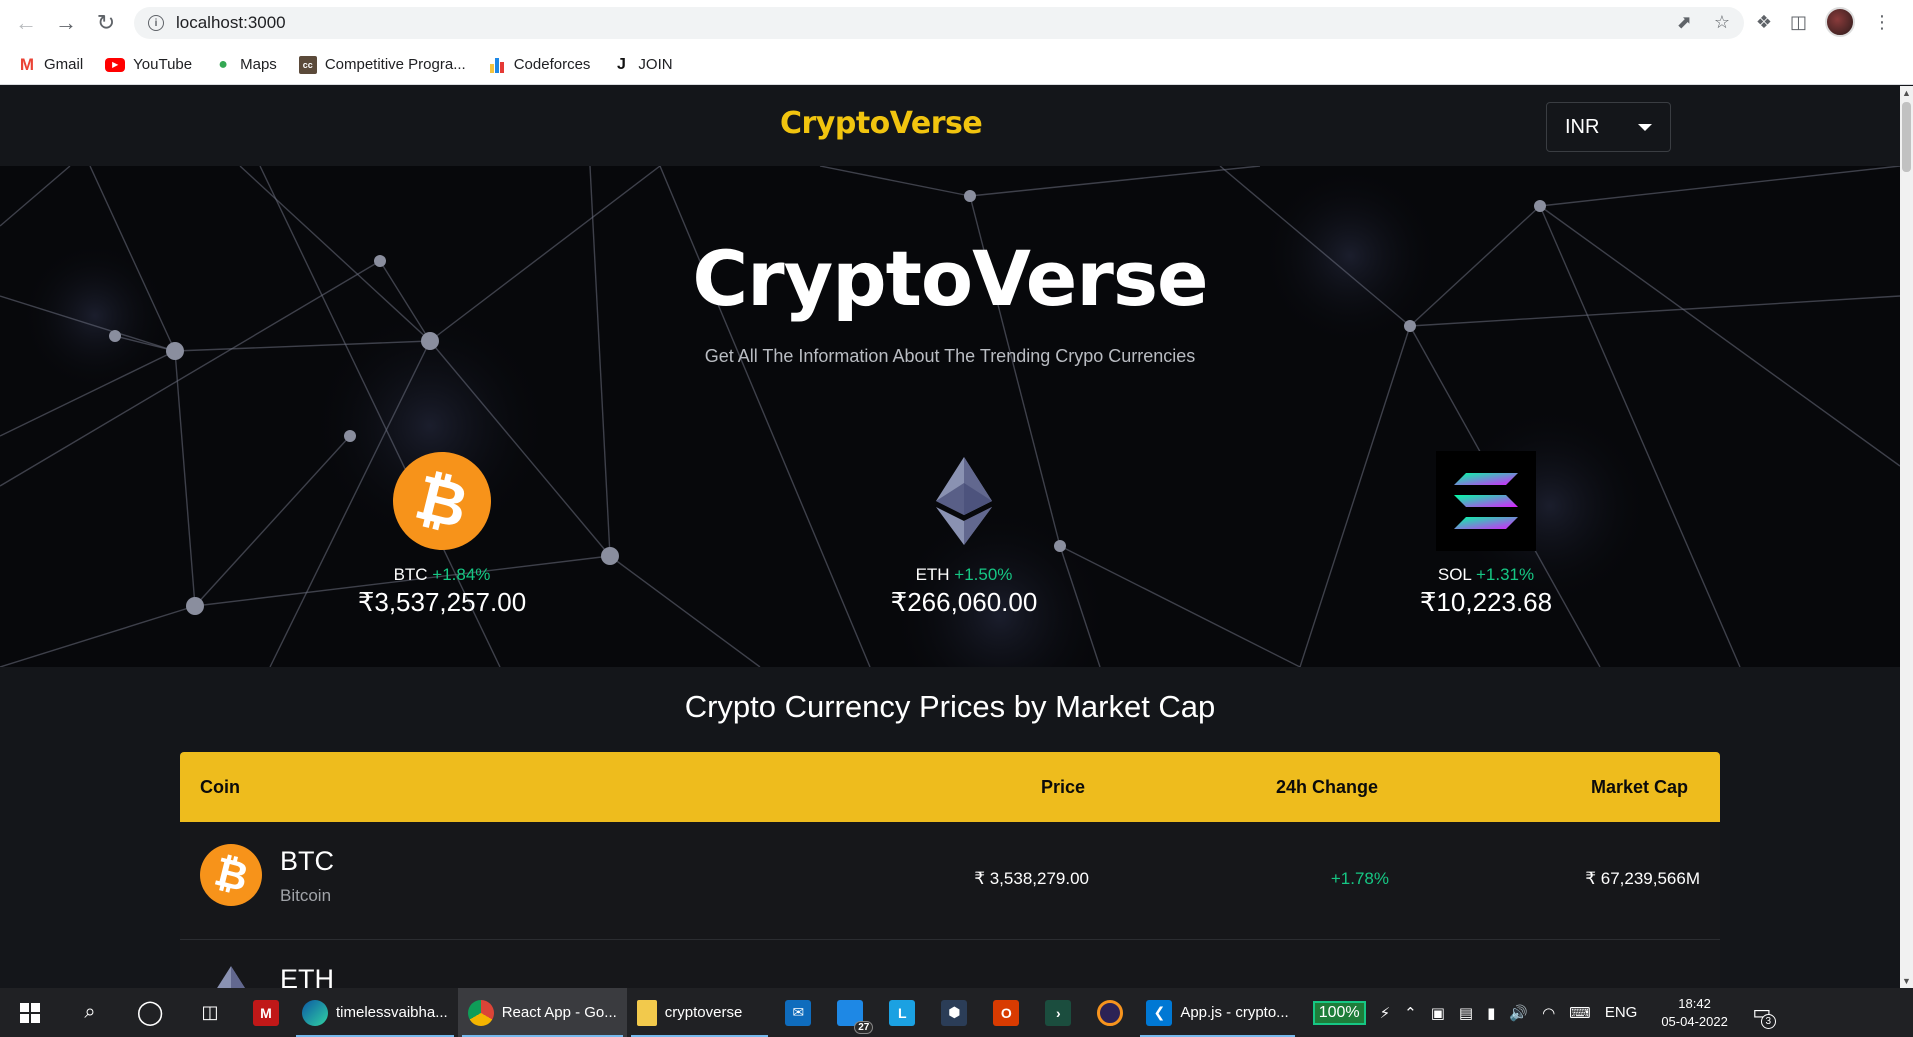 This screenshot has height=1037, width=1913. I want to click on windows-icon, so click(30, 1012).